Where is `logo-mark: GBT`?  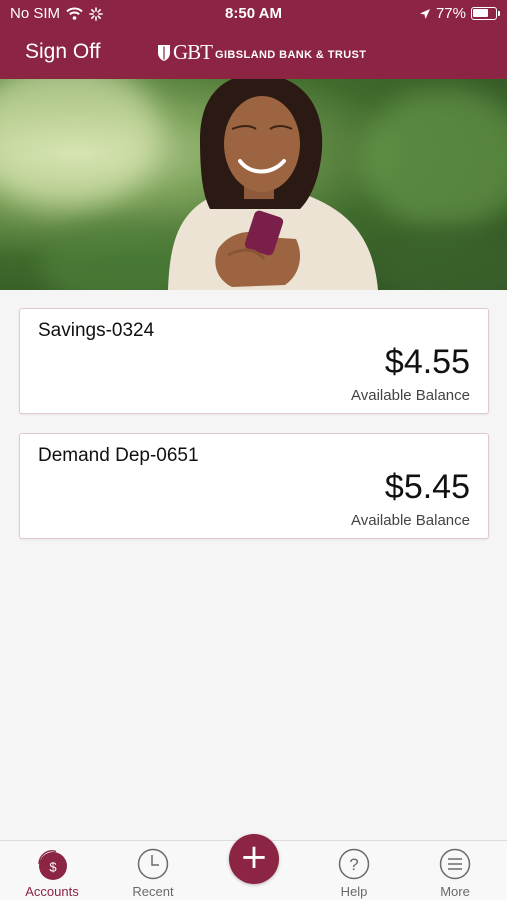 logo-mark: GBT is located at coordinates (193, 52).